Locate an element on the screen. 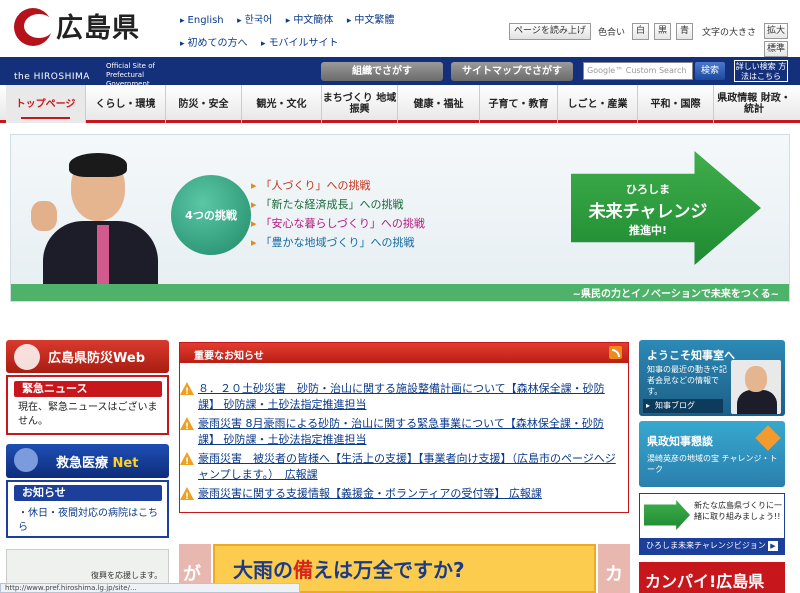 Image resolution: width=800 pixels, height=593 pixels. governor-office-banner: ようこそ知事室へ 知事の最近の動きや記者会見などの情報です。 知事ブログ is located at coordinates (712, 378).